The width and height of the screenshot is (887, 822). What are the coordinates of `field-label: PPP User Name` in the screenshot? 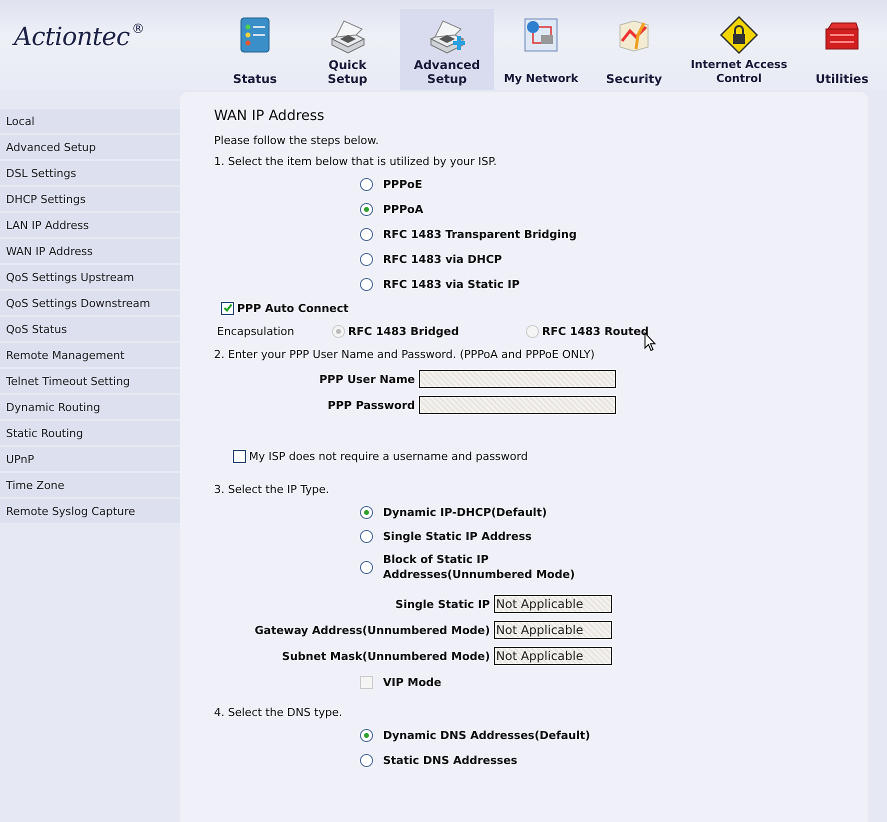 It's located at (366, 379).